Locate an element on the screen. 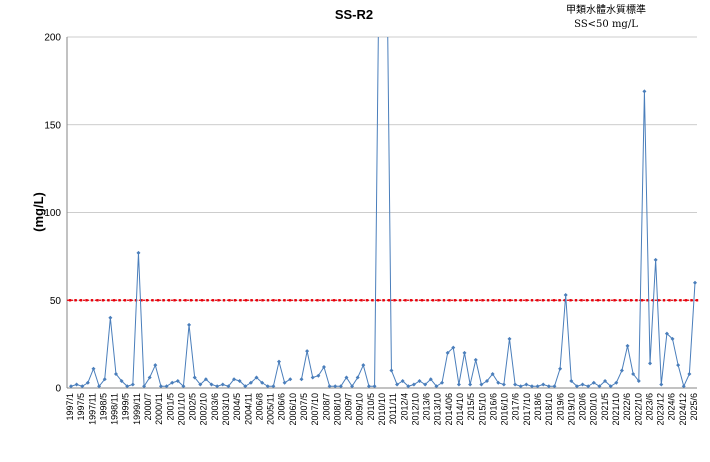 This screenshot has height=462, width=710. x-tick-label: 2010/5 is located at coordinates (371, 407).